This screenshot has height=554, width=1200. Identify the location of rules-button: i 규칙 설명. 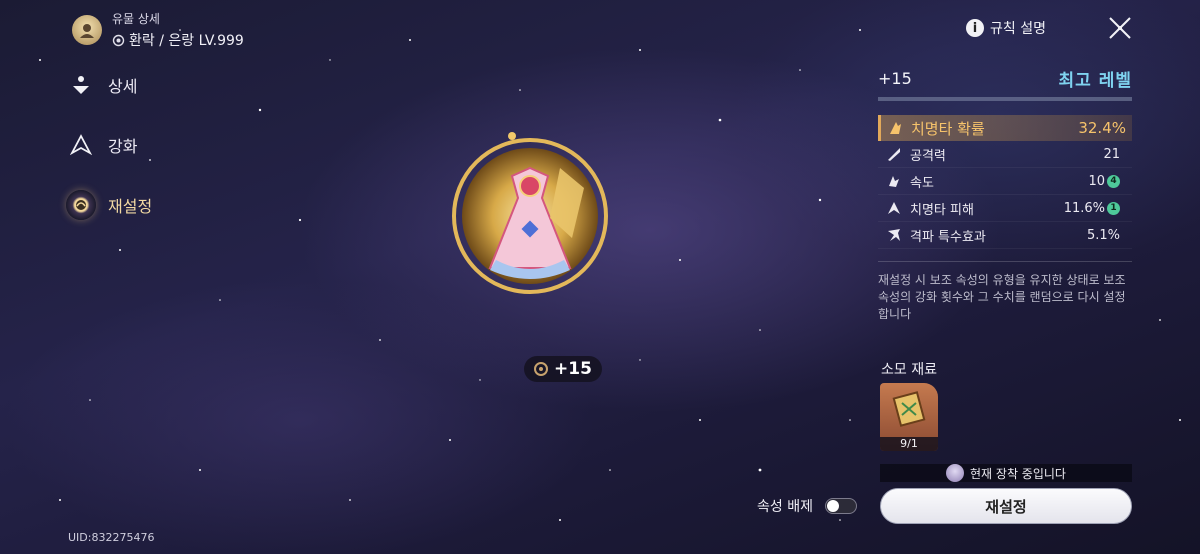
(1006, 28).